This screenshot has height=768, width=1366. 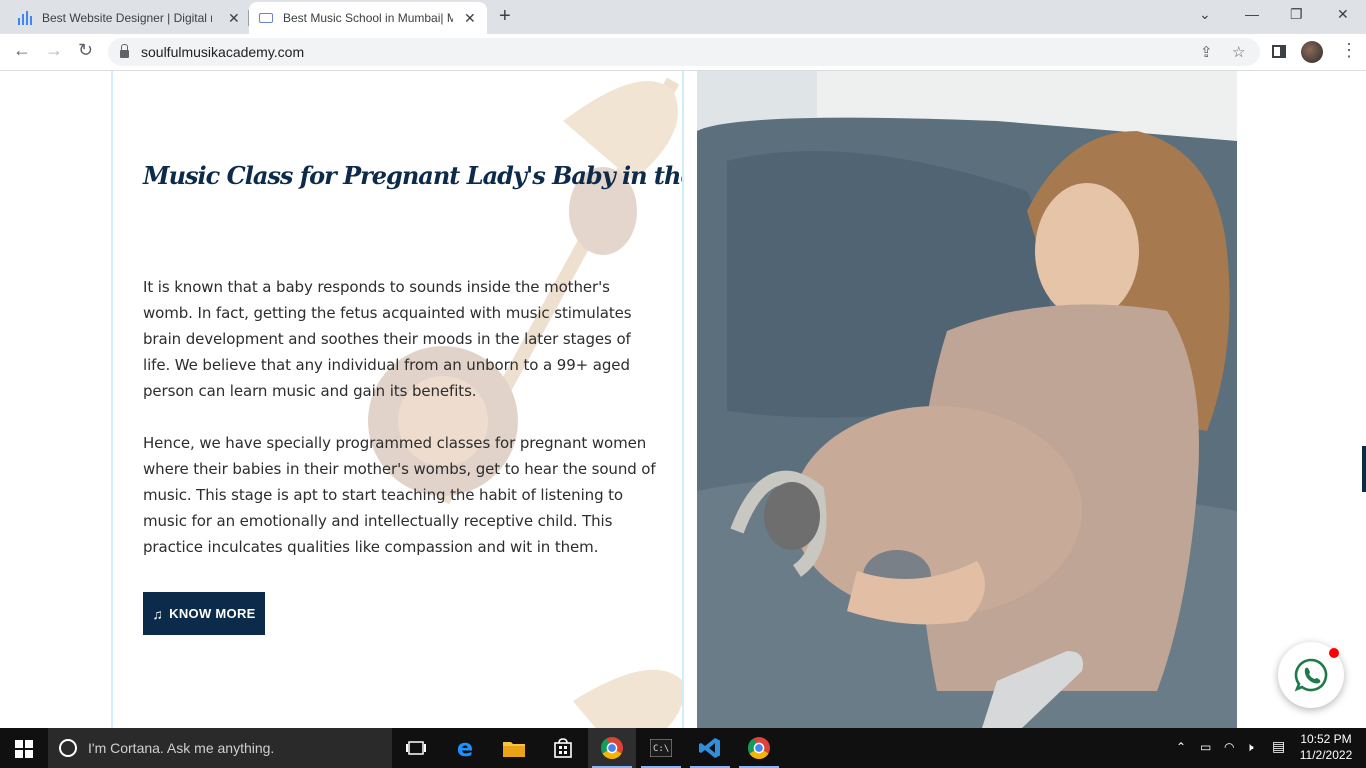 I want to click on reload-icon: ↻, so click(x=85, y=50).